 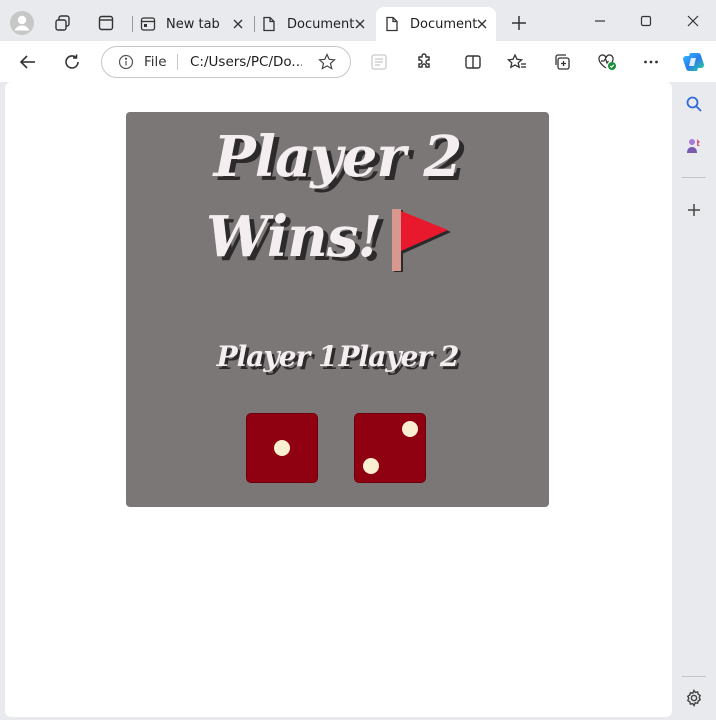 What do you see at coordinates (22, 23) in the screenshot?
I see `profile-avatar-icon` at bounding box center [22, 23].